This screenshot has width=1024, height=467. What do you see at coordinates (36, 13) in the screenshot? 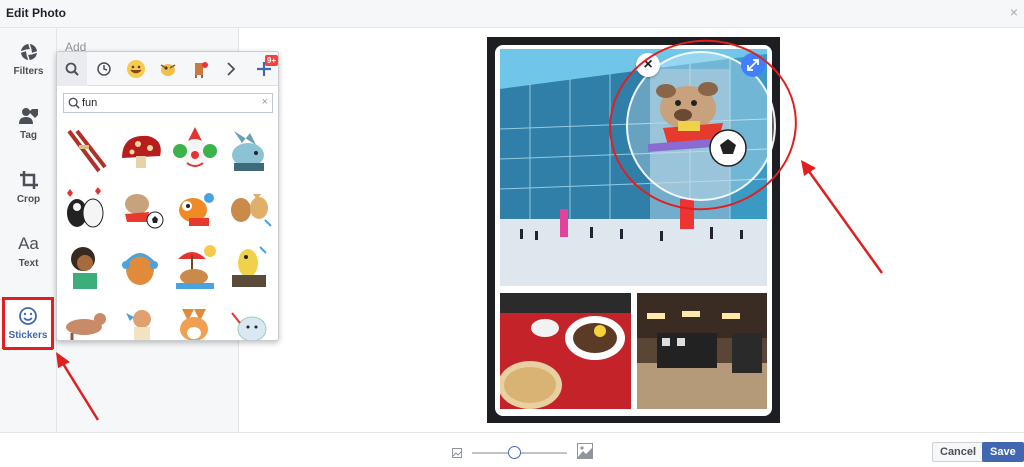
I see `dialog-title: Edit Photo` at bounding box center [36, 13].